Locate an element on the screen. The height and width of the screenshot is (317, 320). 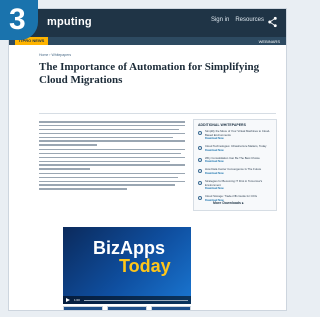
resources-link: Resources is located at coordinates (249, 20).